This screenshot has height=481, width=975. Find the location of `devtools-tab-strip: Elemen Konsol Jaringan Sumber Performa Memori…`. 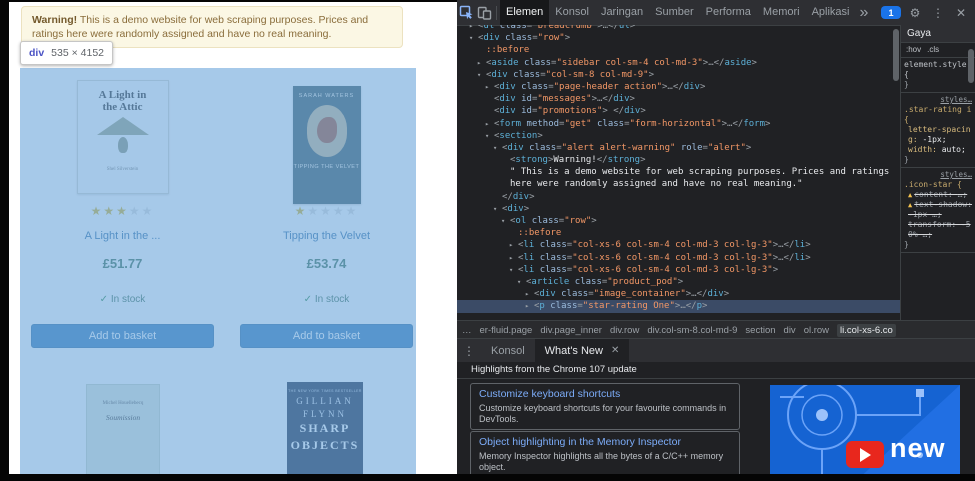

devtools-tab-strip: Elemen Konsol Jaringan Sumber Performa Memori… is located at coordinates (678, 12).